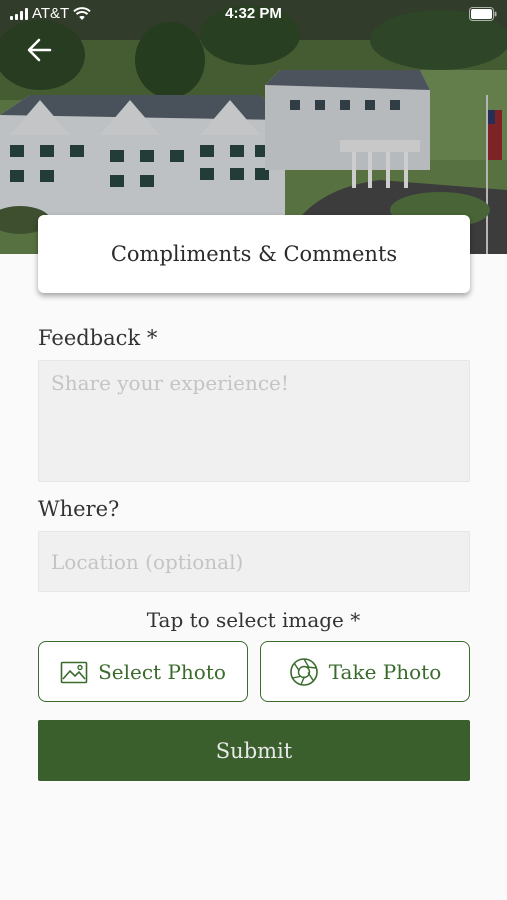  I want to click on take-photo-button: Take Photo, so click(365, 671).